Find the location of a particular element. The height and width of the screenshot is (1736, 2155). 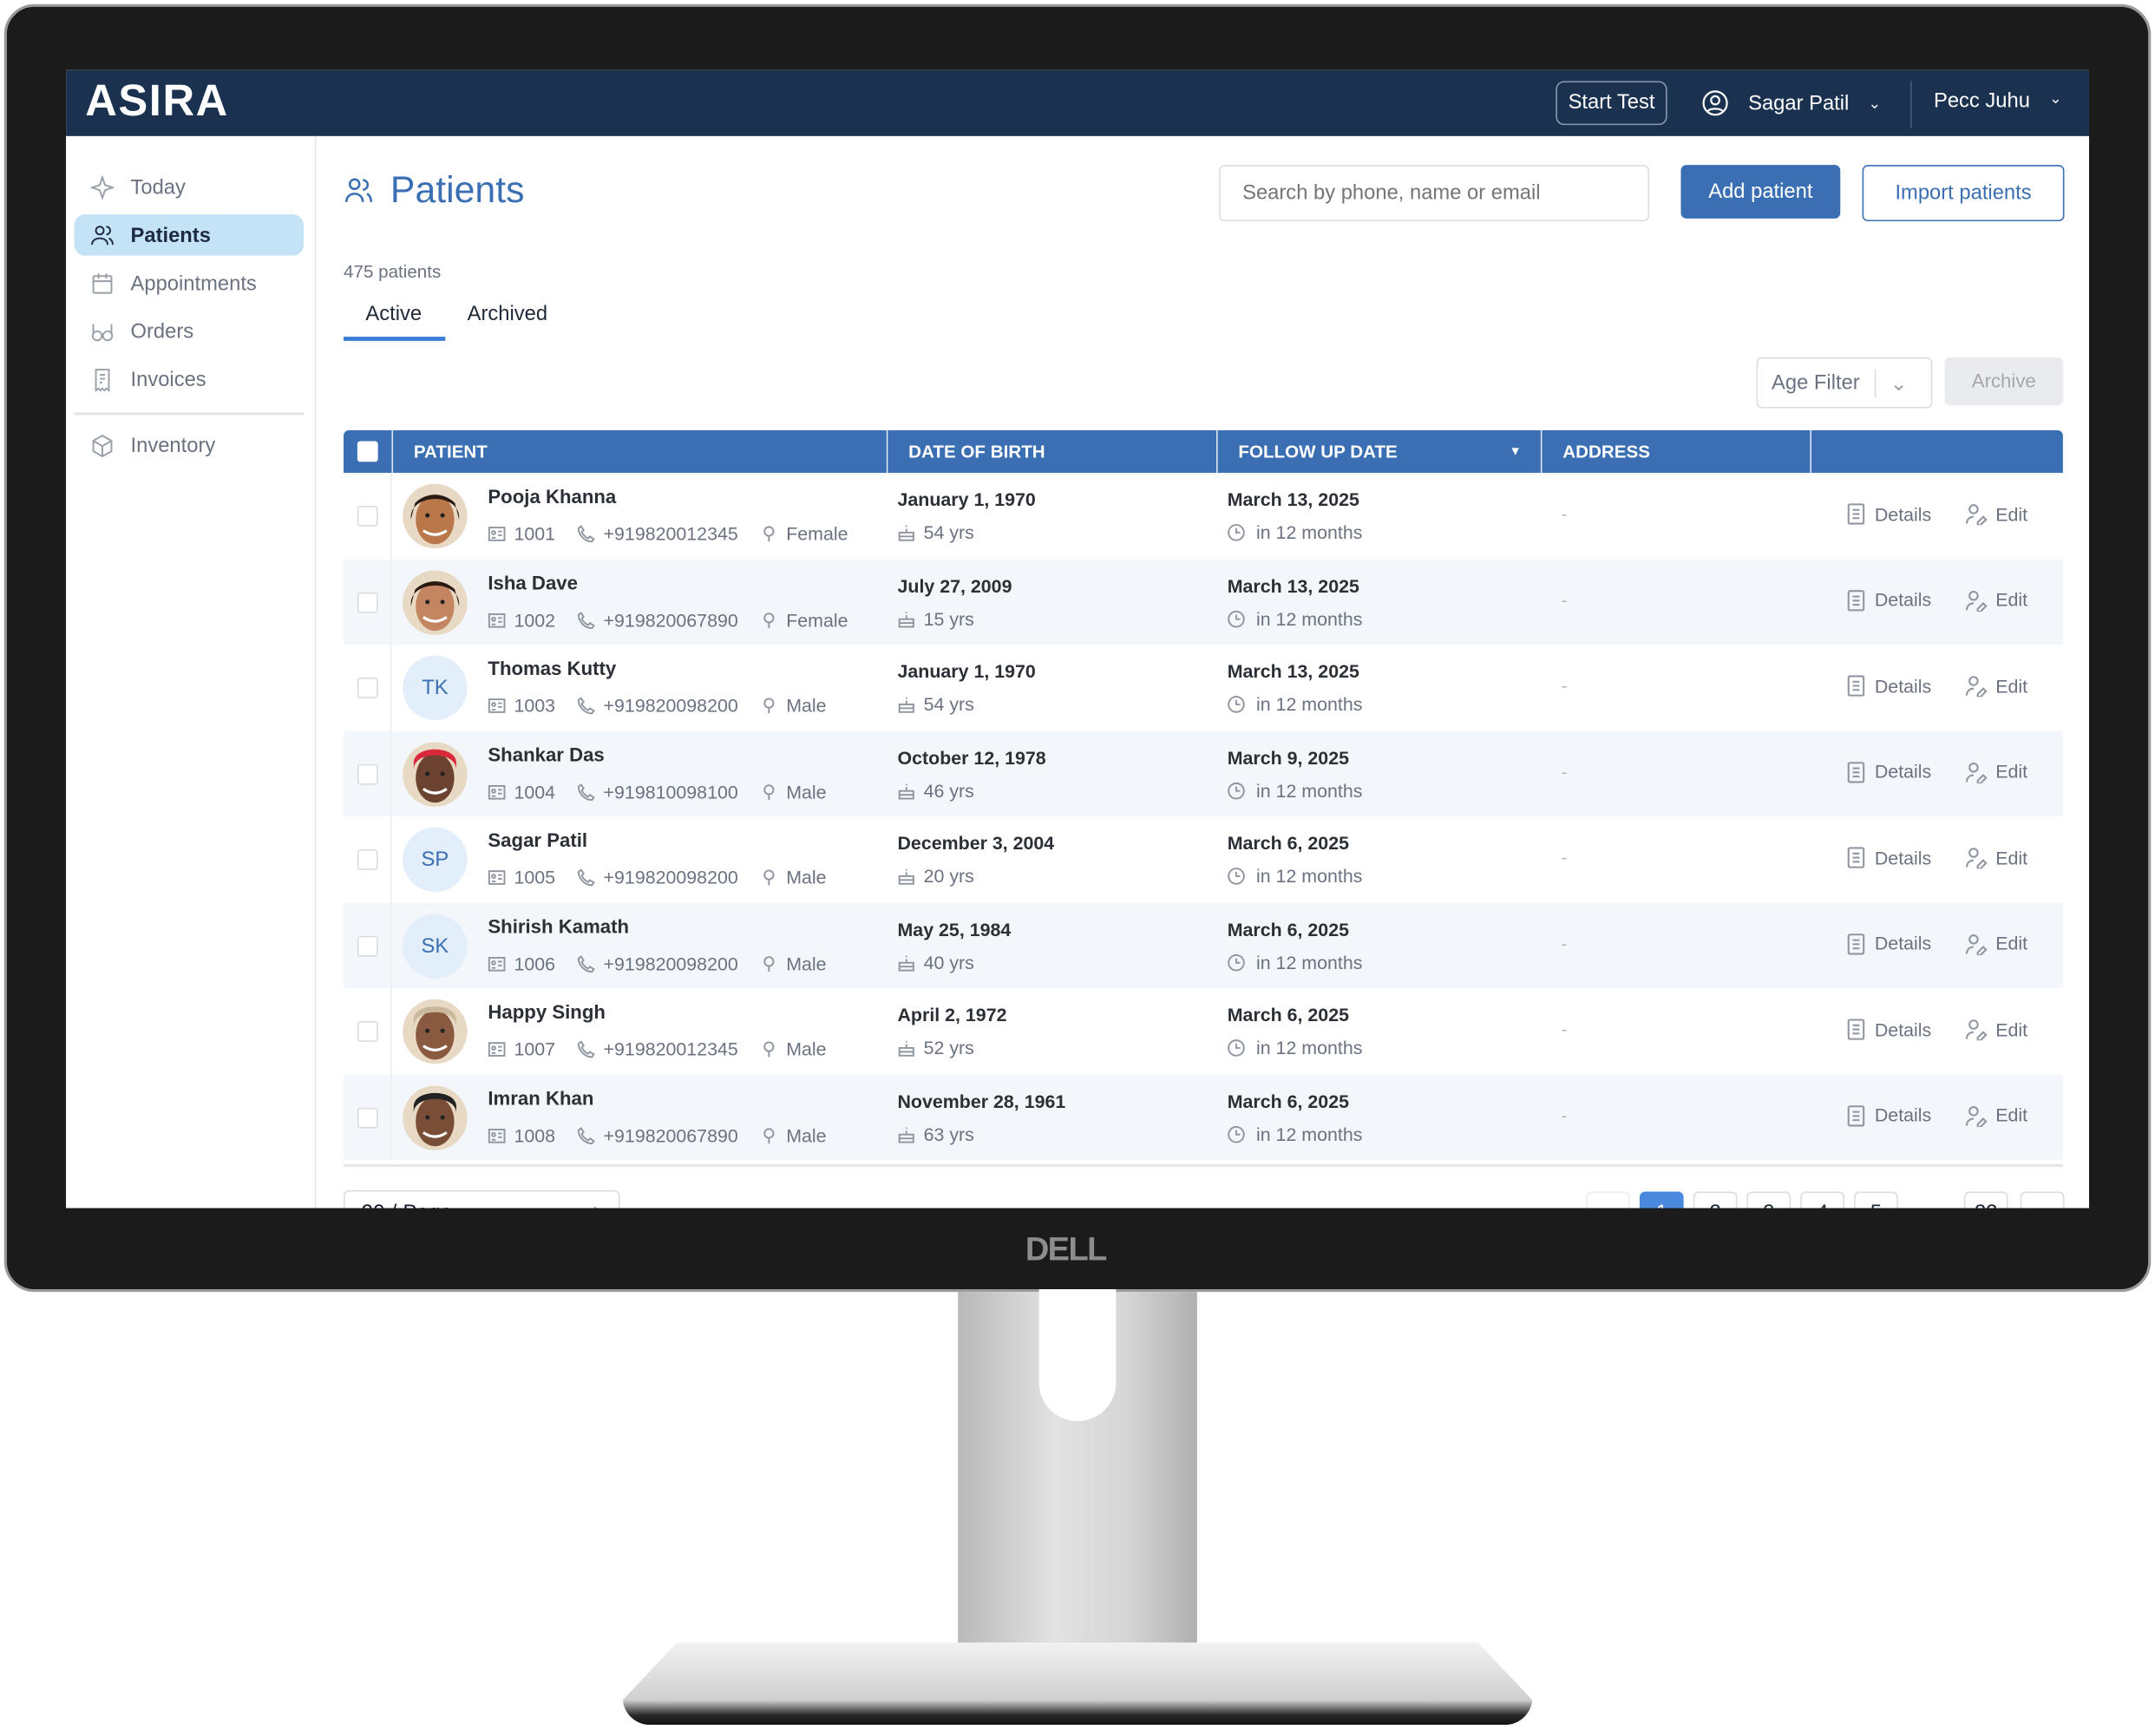

start-test-button: Start Test is located at coordinates (1611, 103).